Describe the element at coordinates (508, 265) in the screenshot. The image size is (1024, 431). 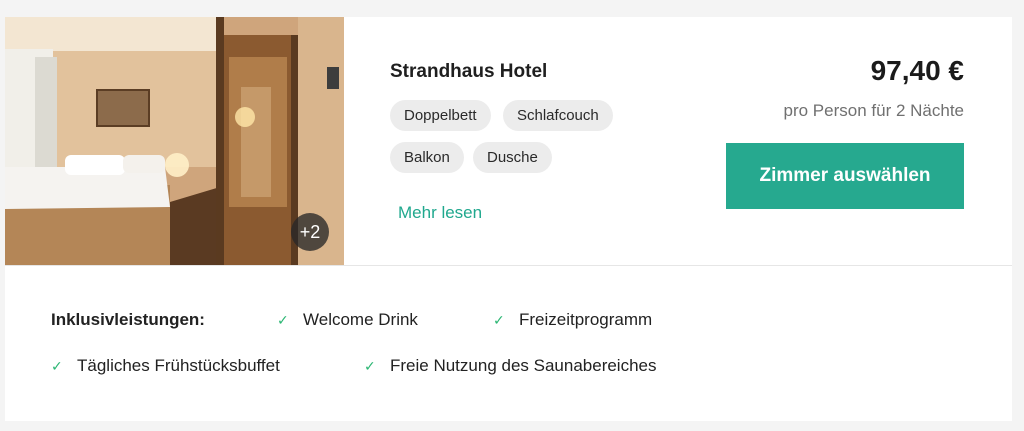
I see `divider` at that location.